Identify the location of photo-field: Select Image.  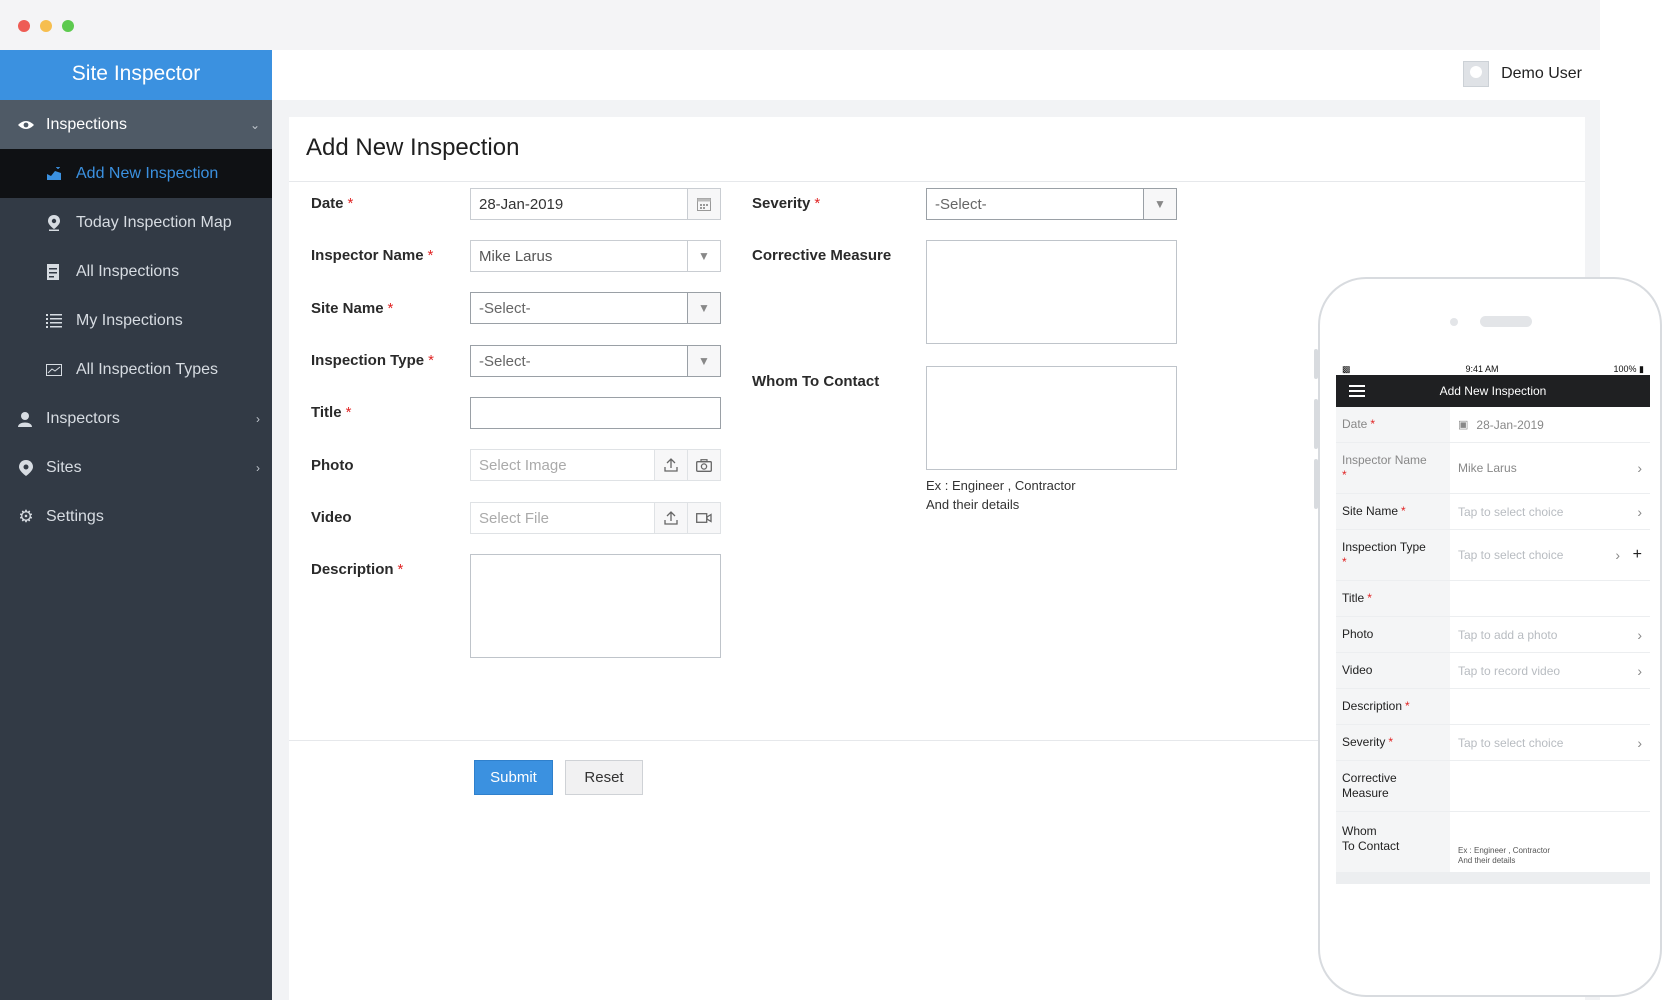
(595, 465).